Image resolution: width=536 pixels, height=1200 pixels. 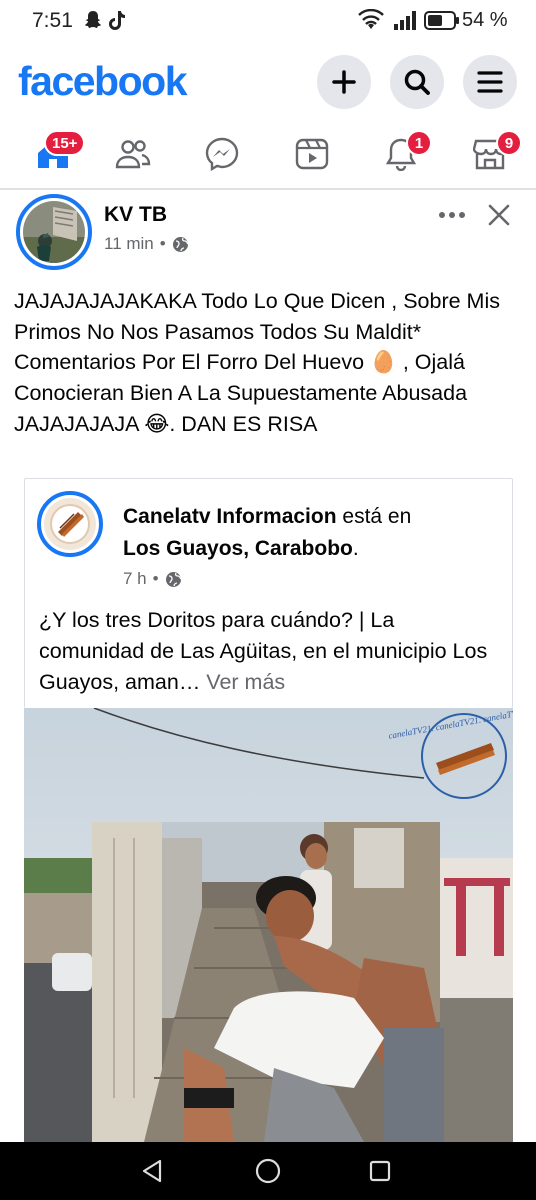 What do you see at coordinates (268, 20) in the screenshot?
I see `status-bar: 7:51 54 %` at bounding box center [268, 20].